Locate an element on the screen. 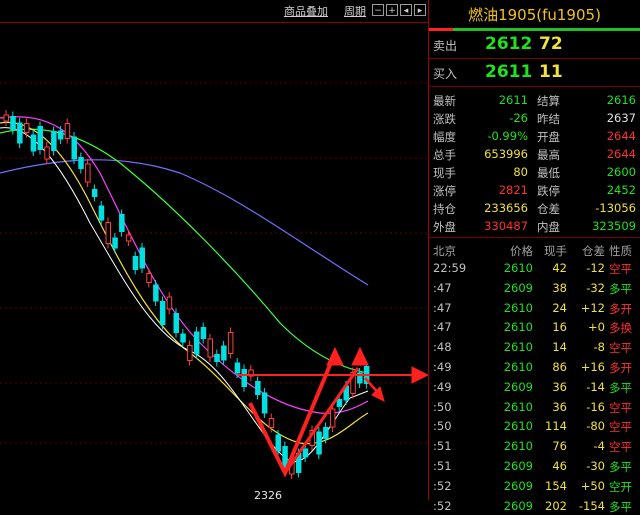 Image resolution: width=640 pixels, height=515 pixels. quote-value: 653996 is located at coordinates (506, 154).